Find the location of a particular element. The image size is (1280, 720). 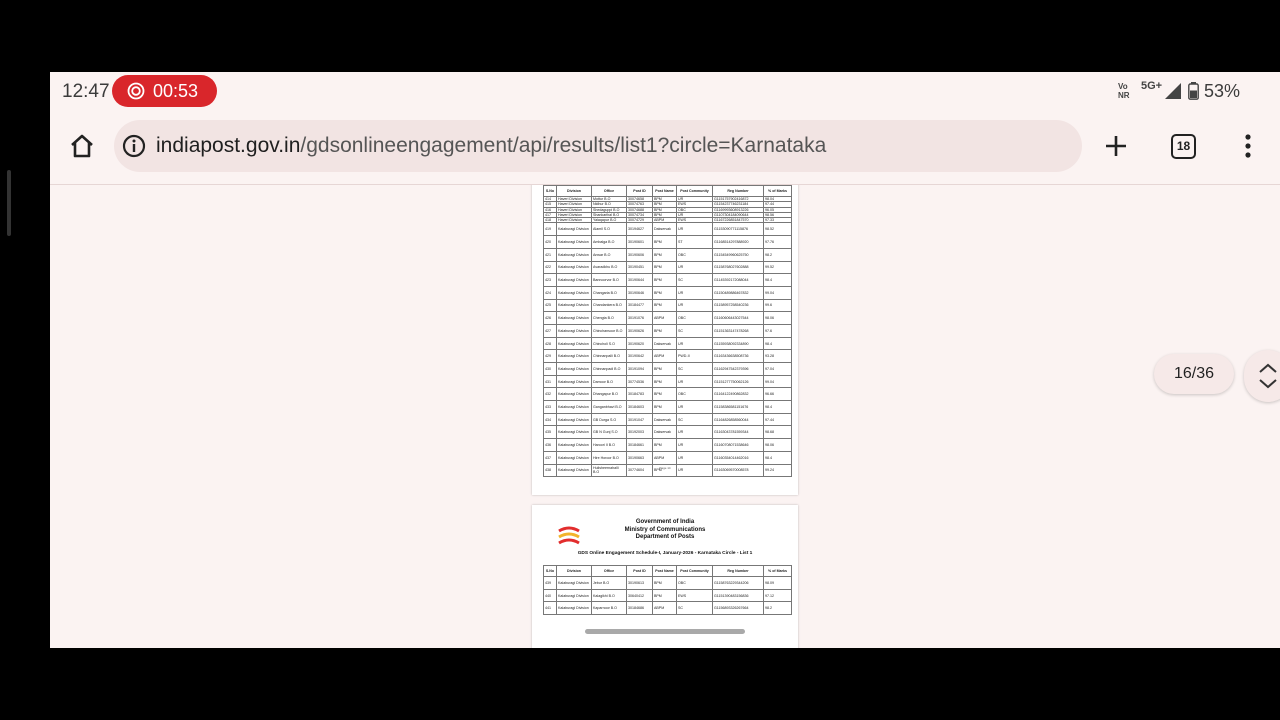

table-cell: Chinnanpalli B.O is located at coordinates (609, 356).